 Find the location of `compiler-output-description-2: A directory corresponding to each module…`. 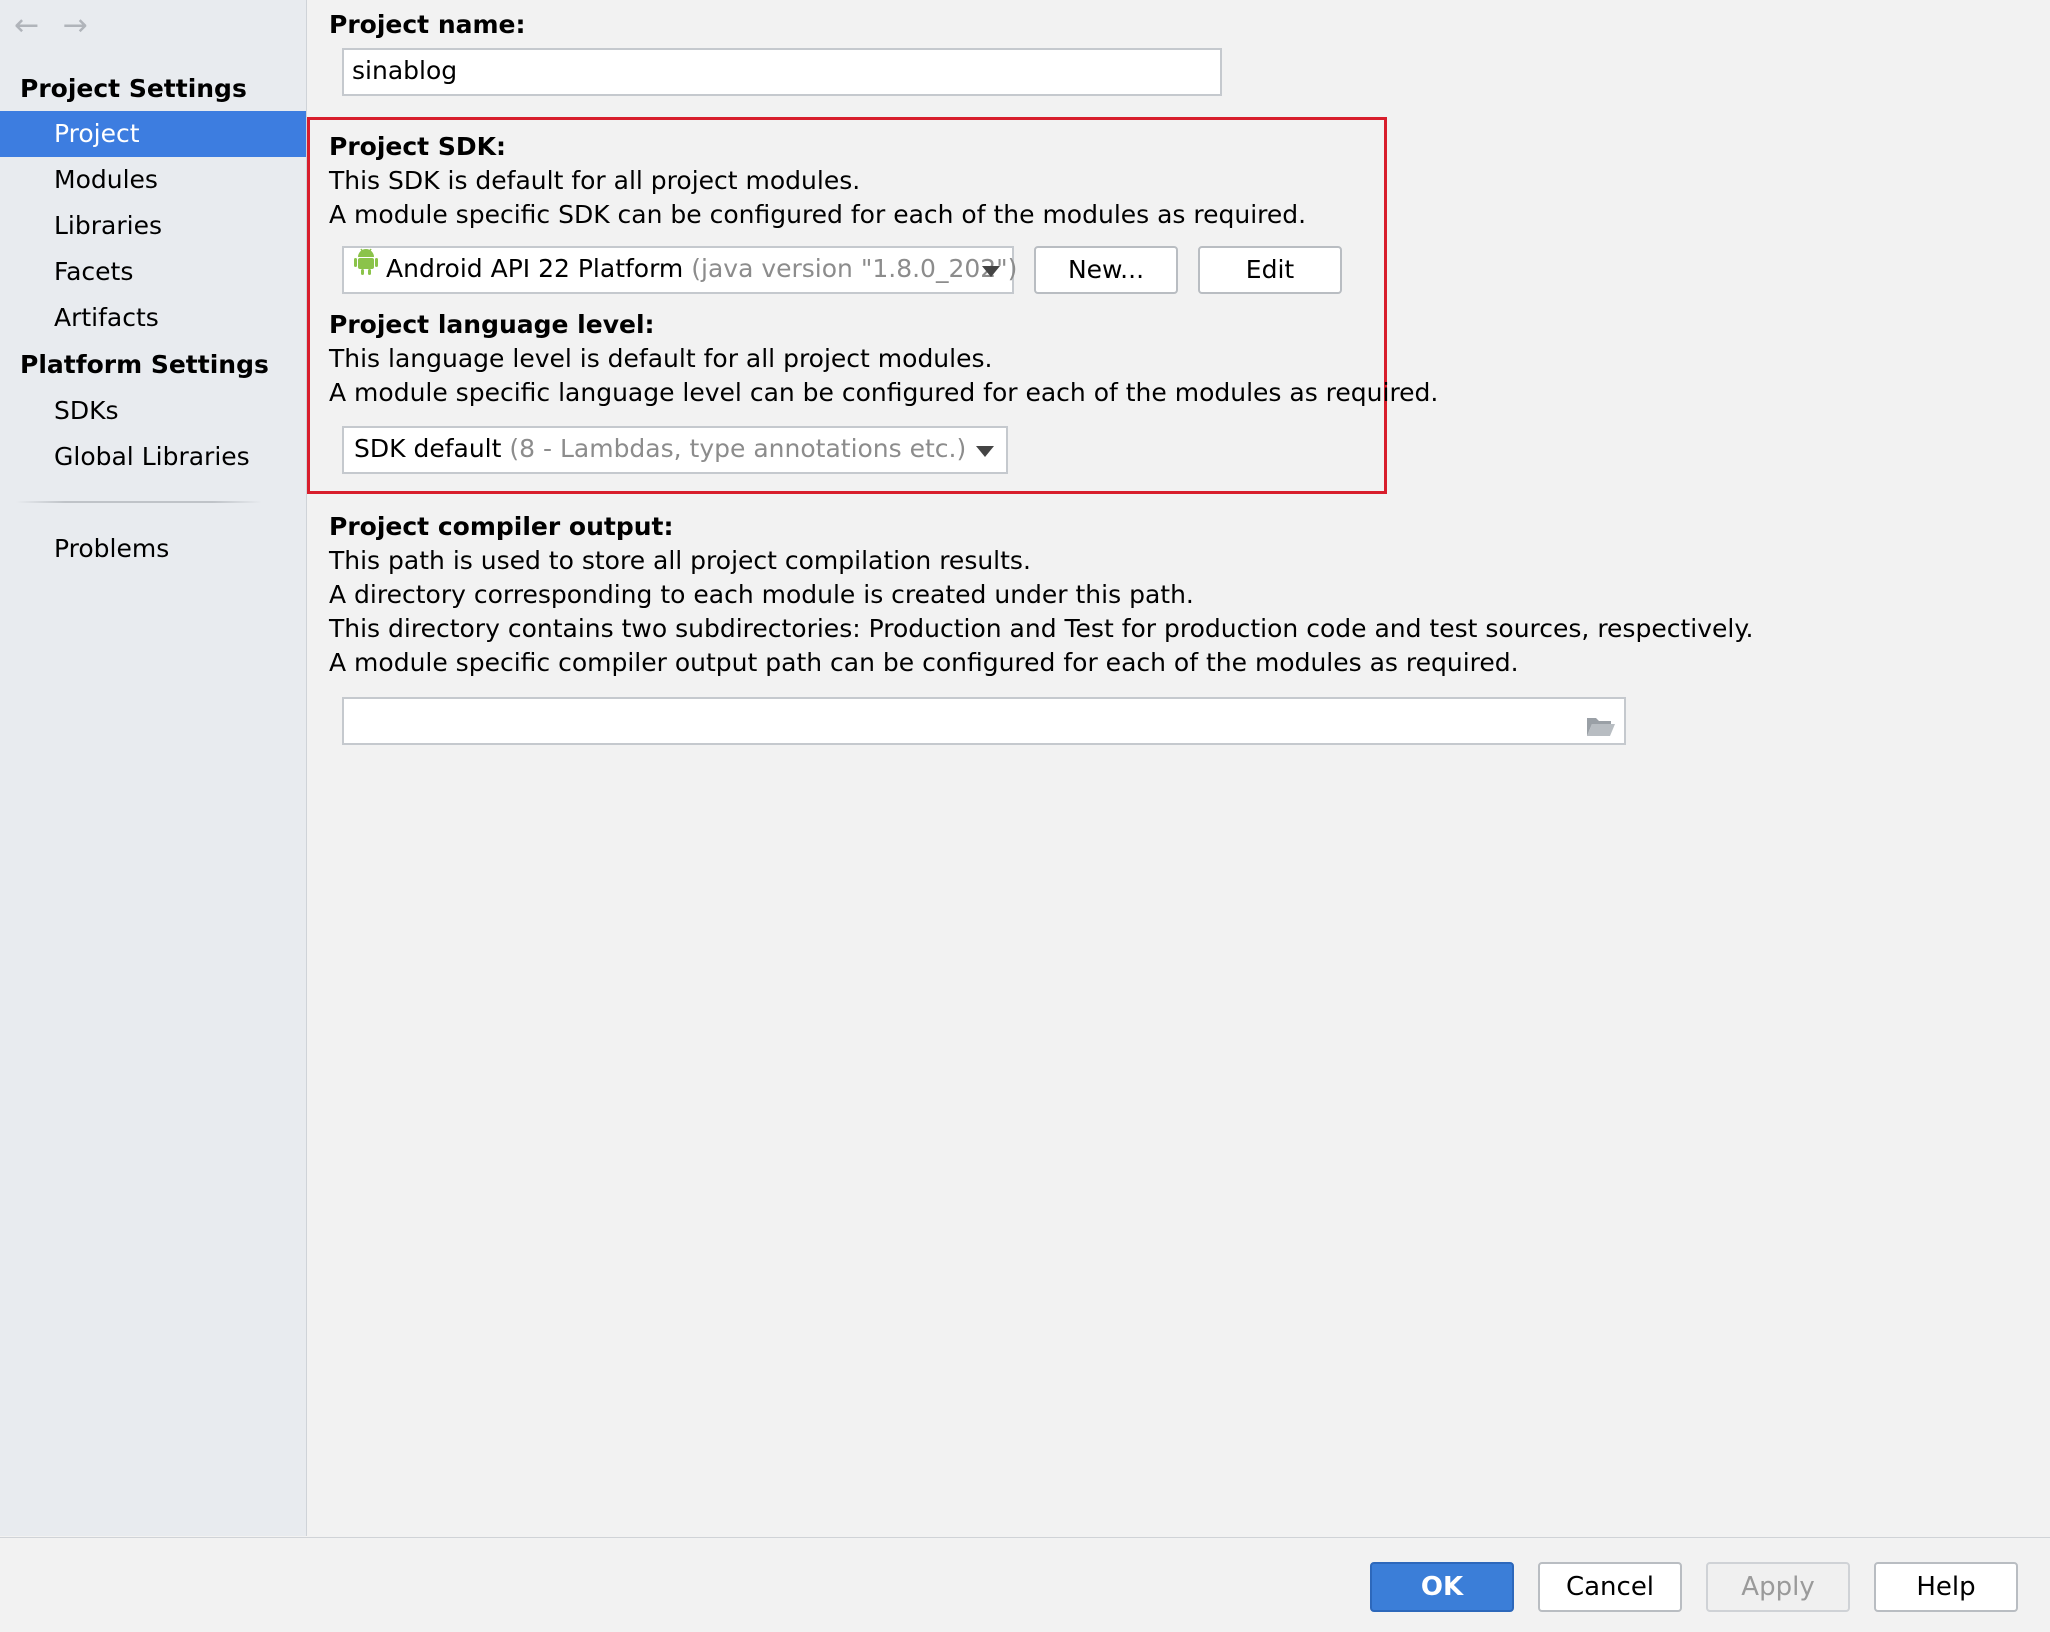

compiler-output-description-2: A directory corresponding to each module… is located at coordinates (761, 594).